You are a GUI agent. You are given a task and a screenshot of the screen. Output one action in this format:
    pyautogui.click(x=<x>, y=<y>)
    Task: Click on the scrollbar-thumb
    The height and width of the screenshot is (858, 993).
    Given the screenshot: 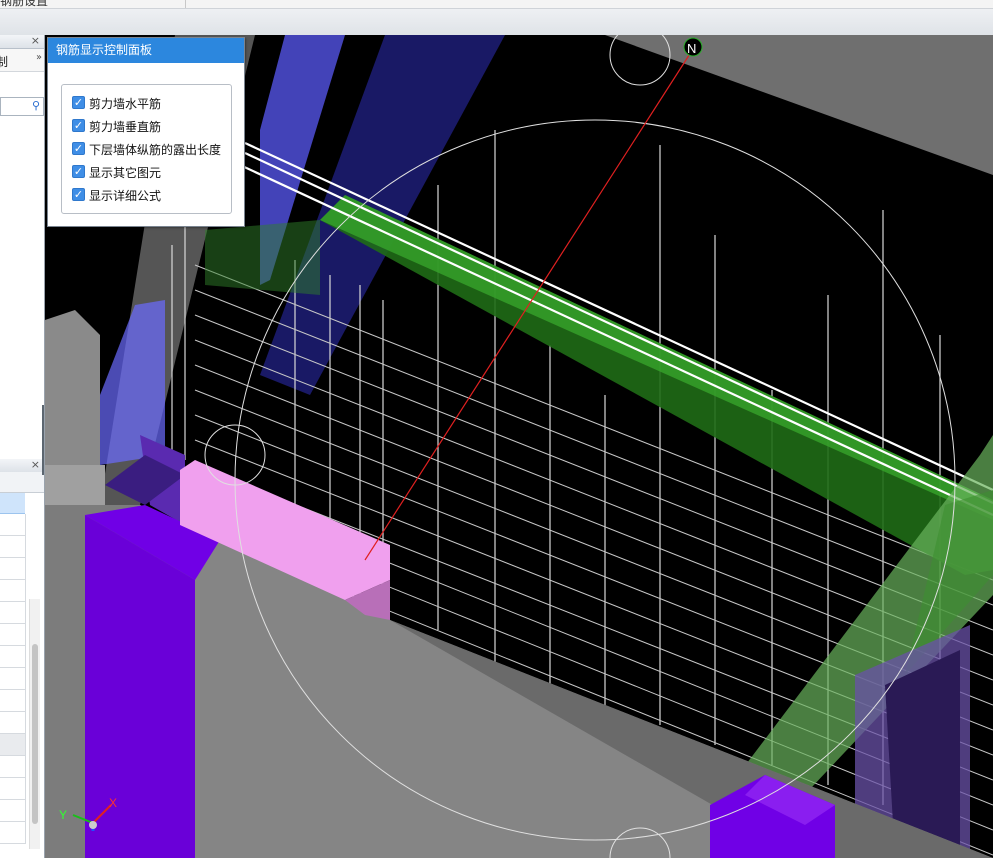 What is the action you would take?
    pyautogui.click(x=35, y=734)
    